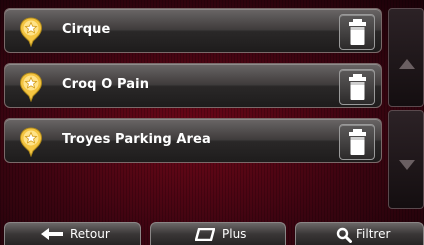 Image resolution: width=424 pixels, height=245 pixels. Describe the element at coordinates (406, 108) in the screenshot. I see `scrollbar` at that location.